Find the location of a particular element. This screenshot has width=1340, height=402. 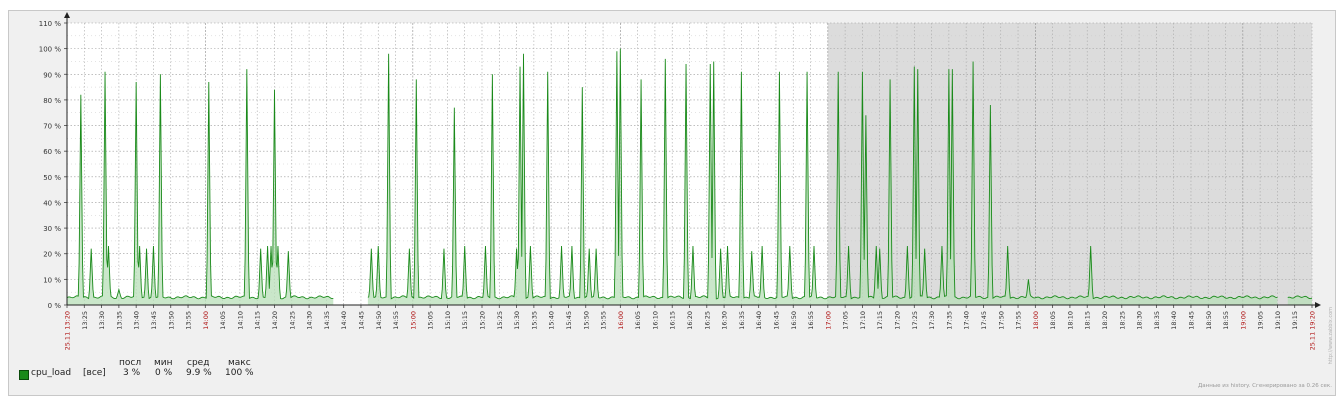

x-tick-label: 17:00 is located at coordinates (828, 320).